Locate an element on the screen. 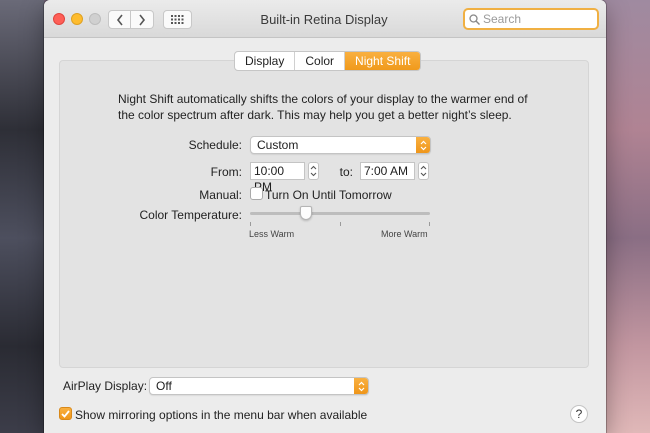 Image resolution: width=650 pixels, height=433 pixels. airplay-display-value: Off is located at coordinates (164, 386).